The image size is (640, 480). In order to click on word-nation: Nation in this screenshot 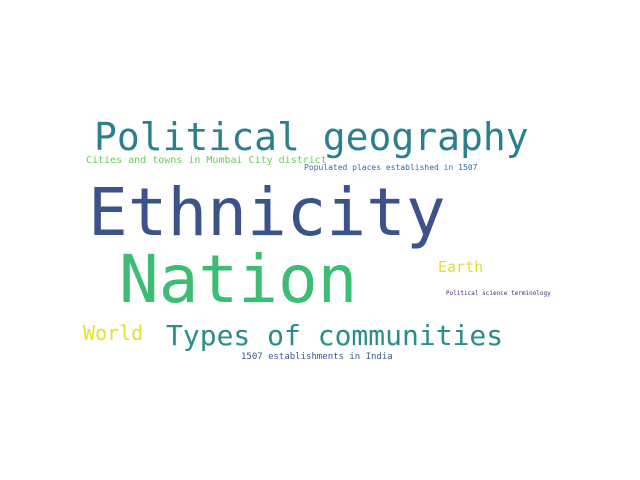, I will do `click(238, 279)`.